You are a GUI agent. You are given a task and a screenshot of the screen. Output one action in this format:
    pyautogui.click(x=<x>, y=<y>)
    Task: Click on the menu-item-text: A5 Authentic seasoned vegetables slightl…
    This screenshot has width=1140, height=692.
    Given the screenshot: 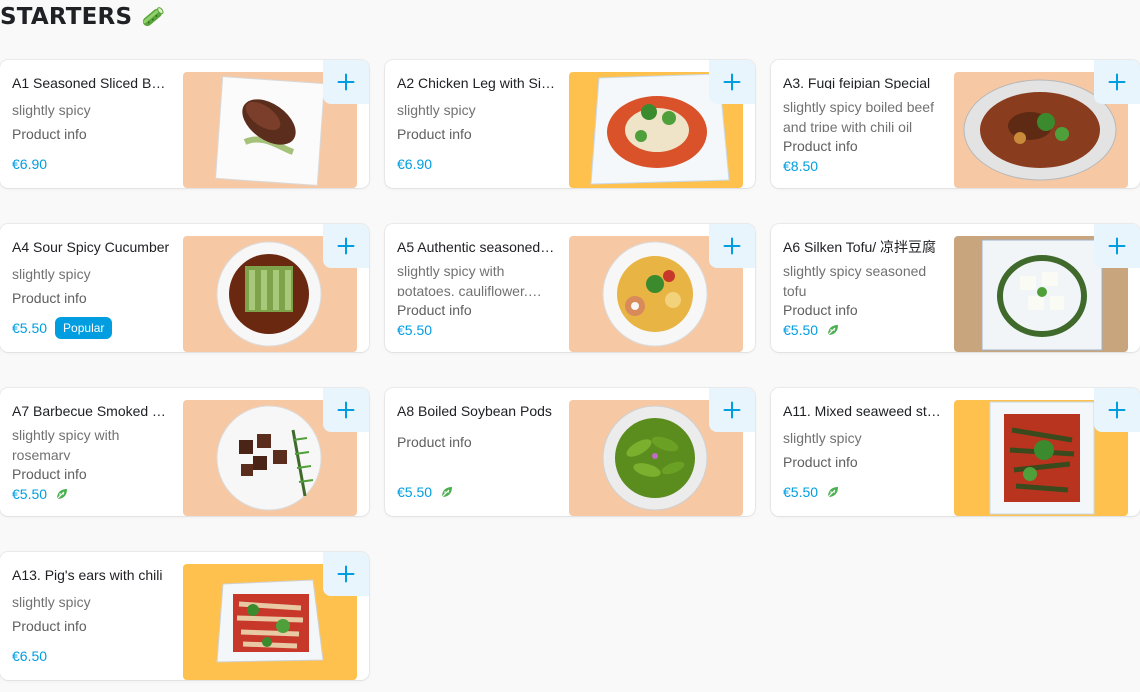 What is the action you would take?
    pyautogui.click(x=476, y=289)
    